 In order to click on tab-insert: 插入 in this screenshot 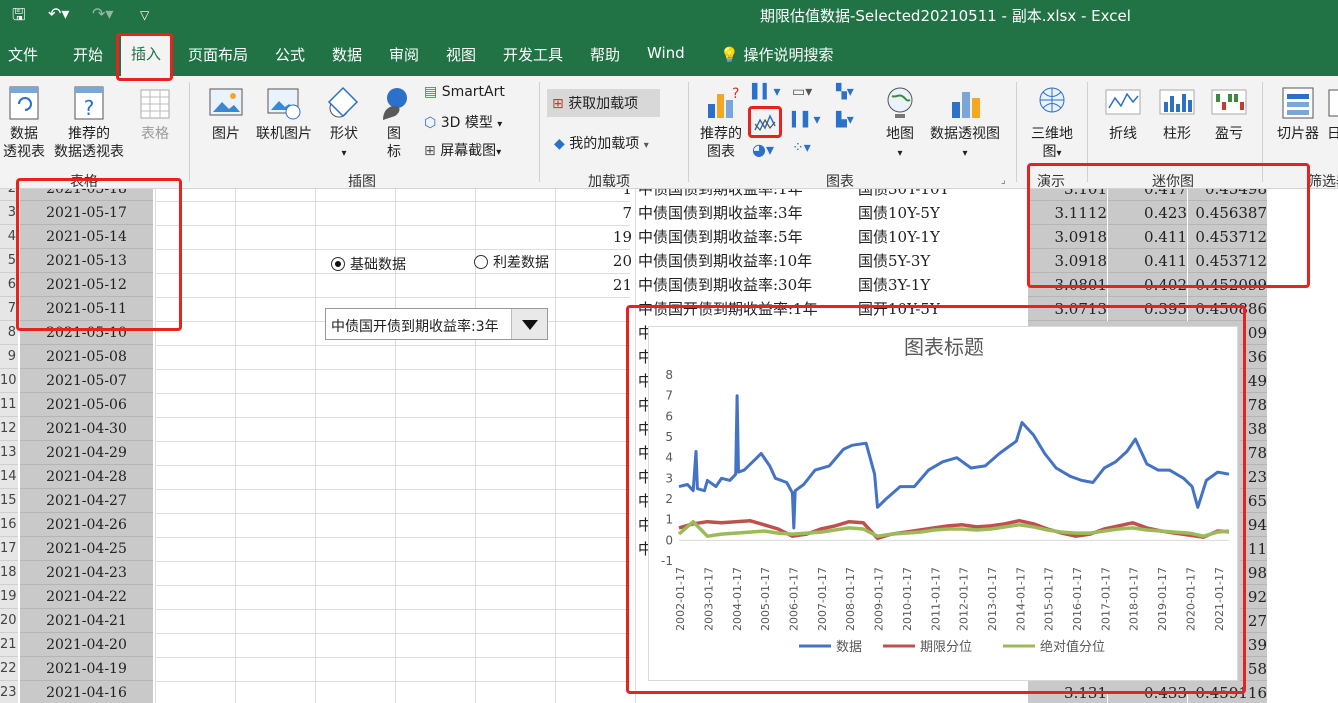, I will do `click(146, 55)`.